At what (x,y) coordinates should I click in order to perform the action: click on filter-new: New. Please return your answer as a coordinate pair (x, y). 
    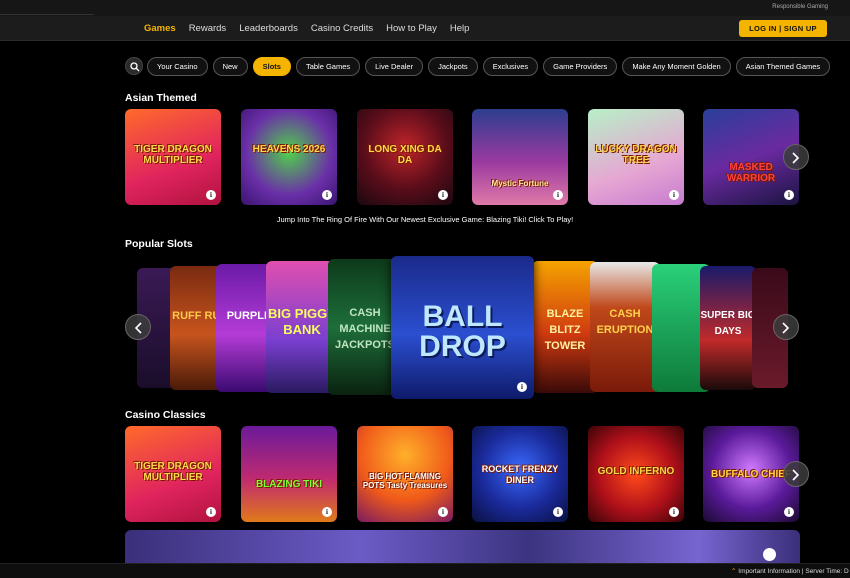
    Looking at the image, I should click on (230, 66).